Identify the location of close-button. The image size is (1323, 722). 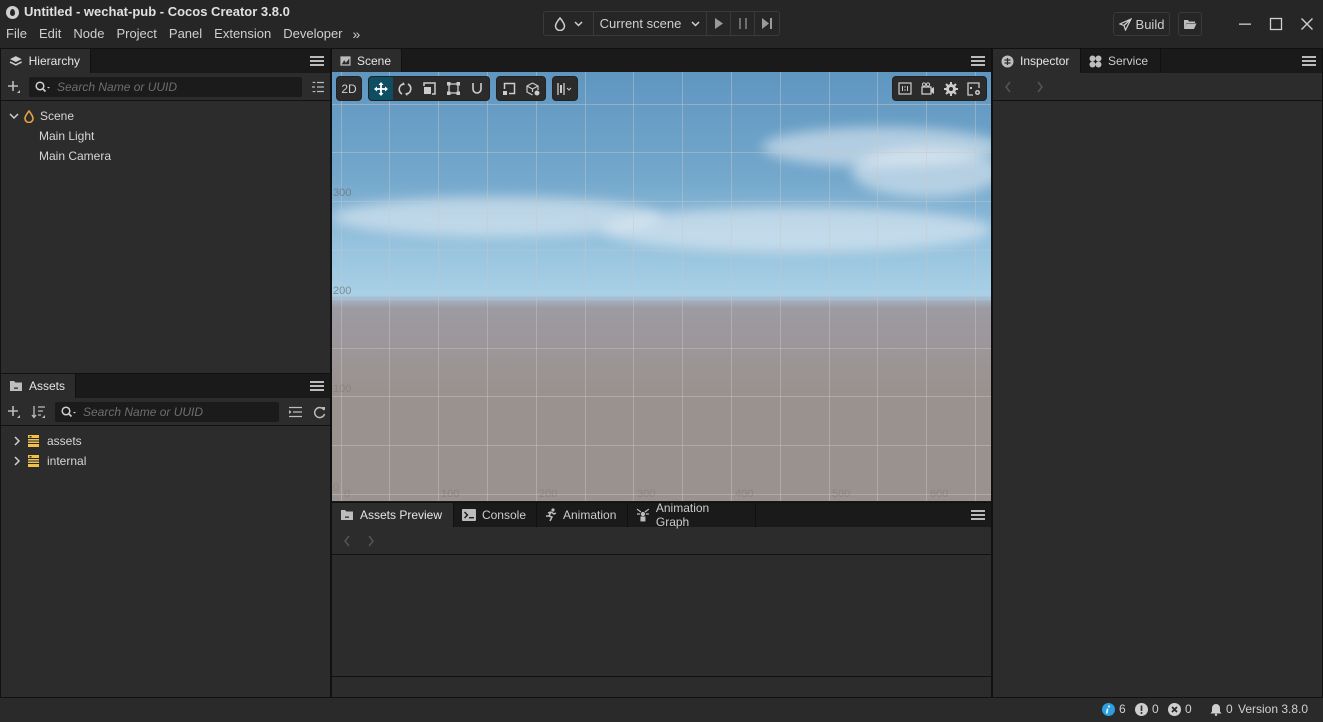
(1307, 24).